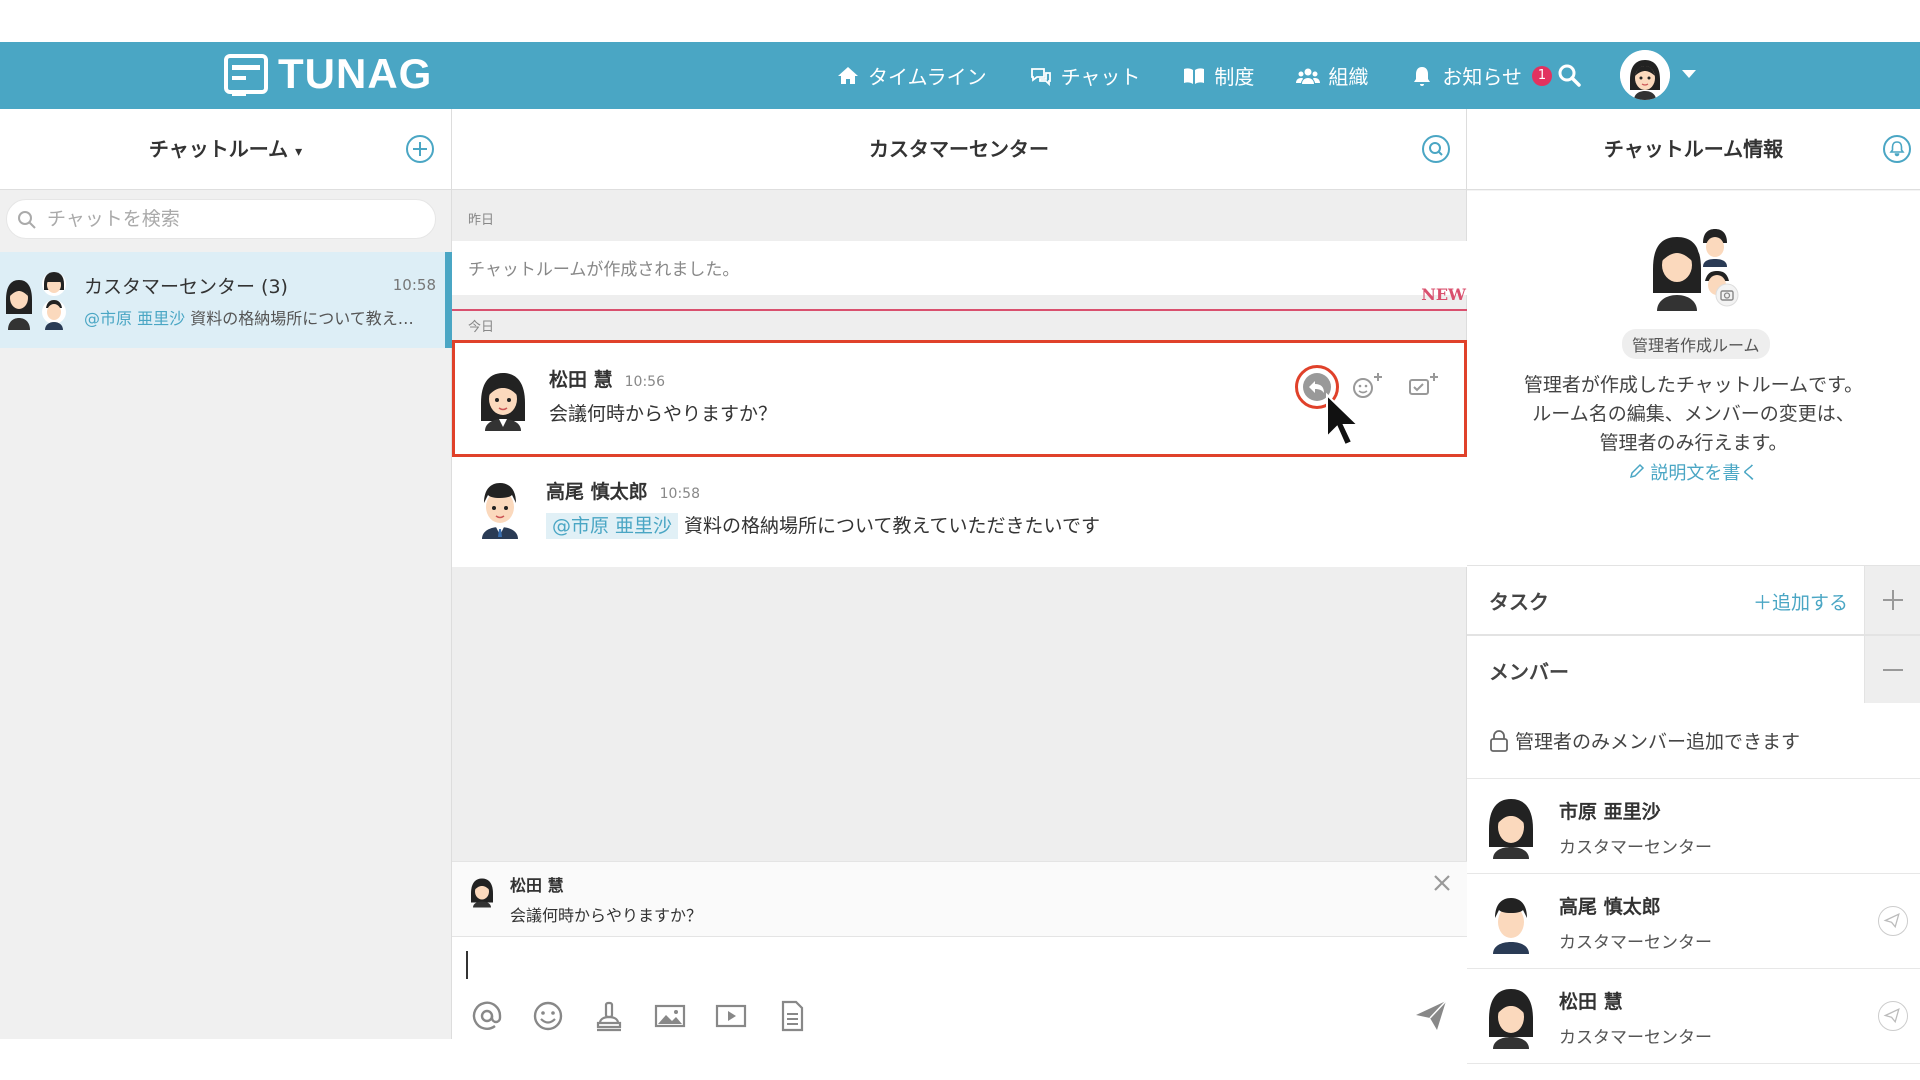 This screenshot has width=1920, height=1080. What do you see at coordinates (644, 382) in the screenshot?
I see `message-time: 10:56` at bounding box center [644, 382].